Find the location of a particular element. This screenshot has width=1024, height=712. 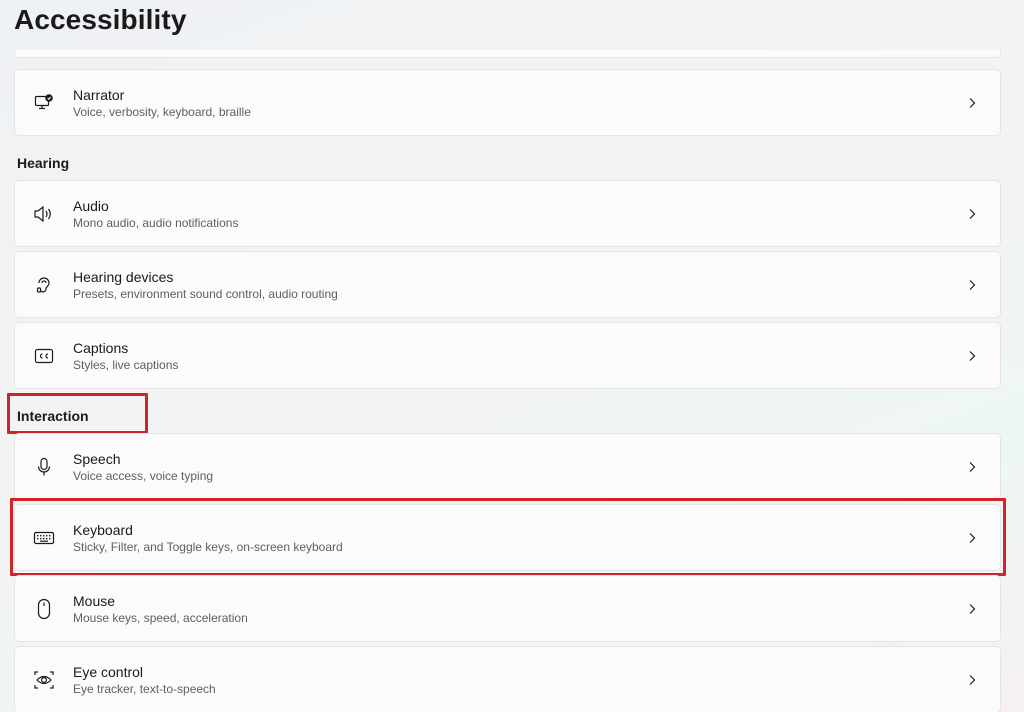

setting-label: Hearing devices is located at coordinates (123, 276).